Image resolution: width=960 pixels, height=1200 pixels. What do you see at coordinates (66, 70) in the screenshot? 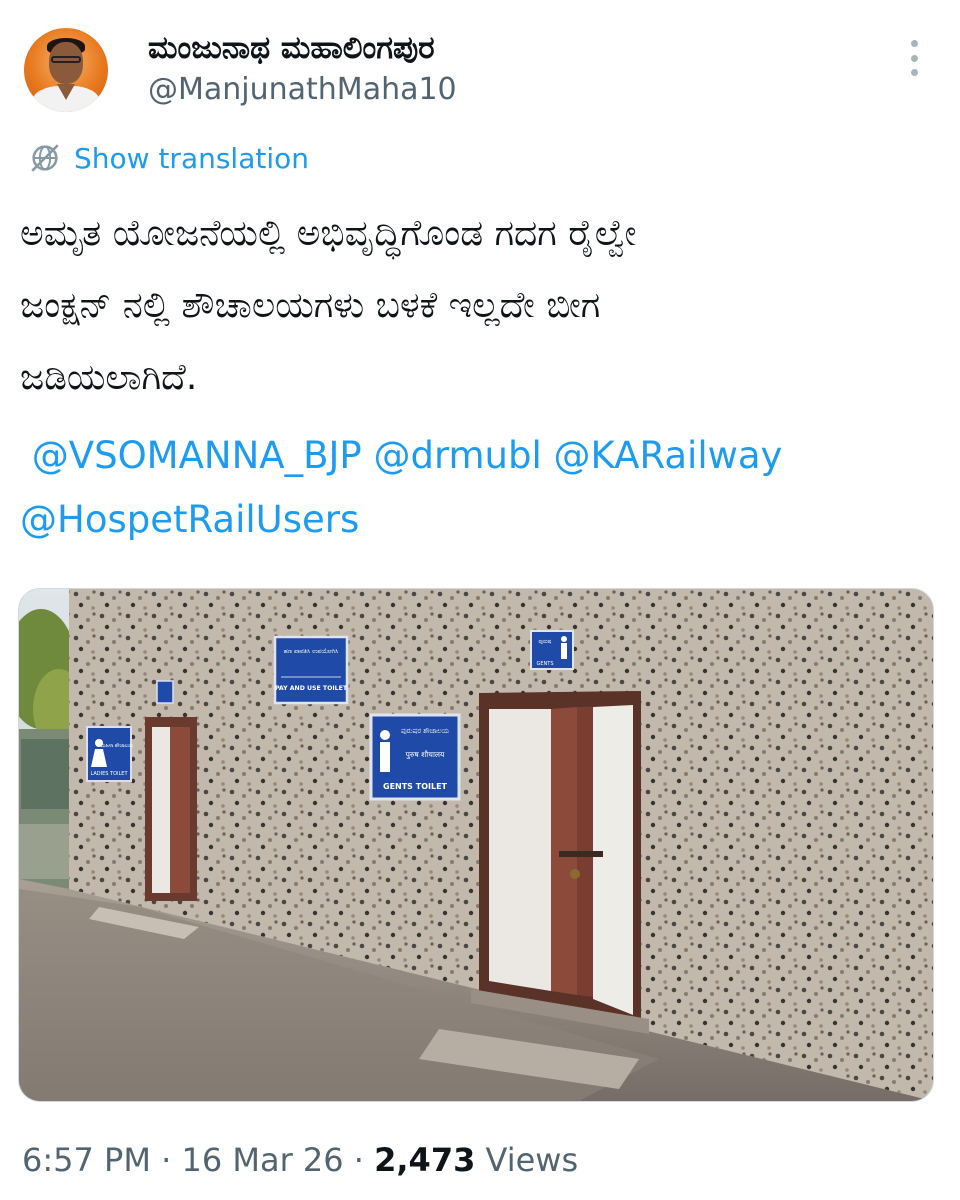
I see `profile-avatar` at bounding box center [66, 70].